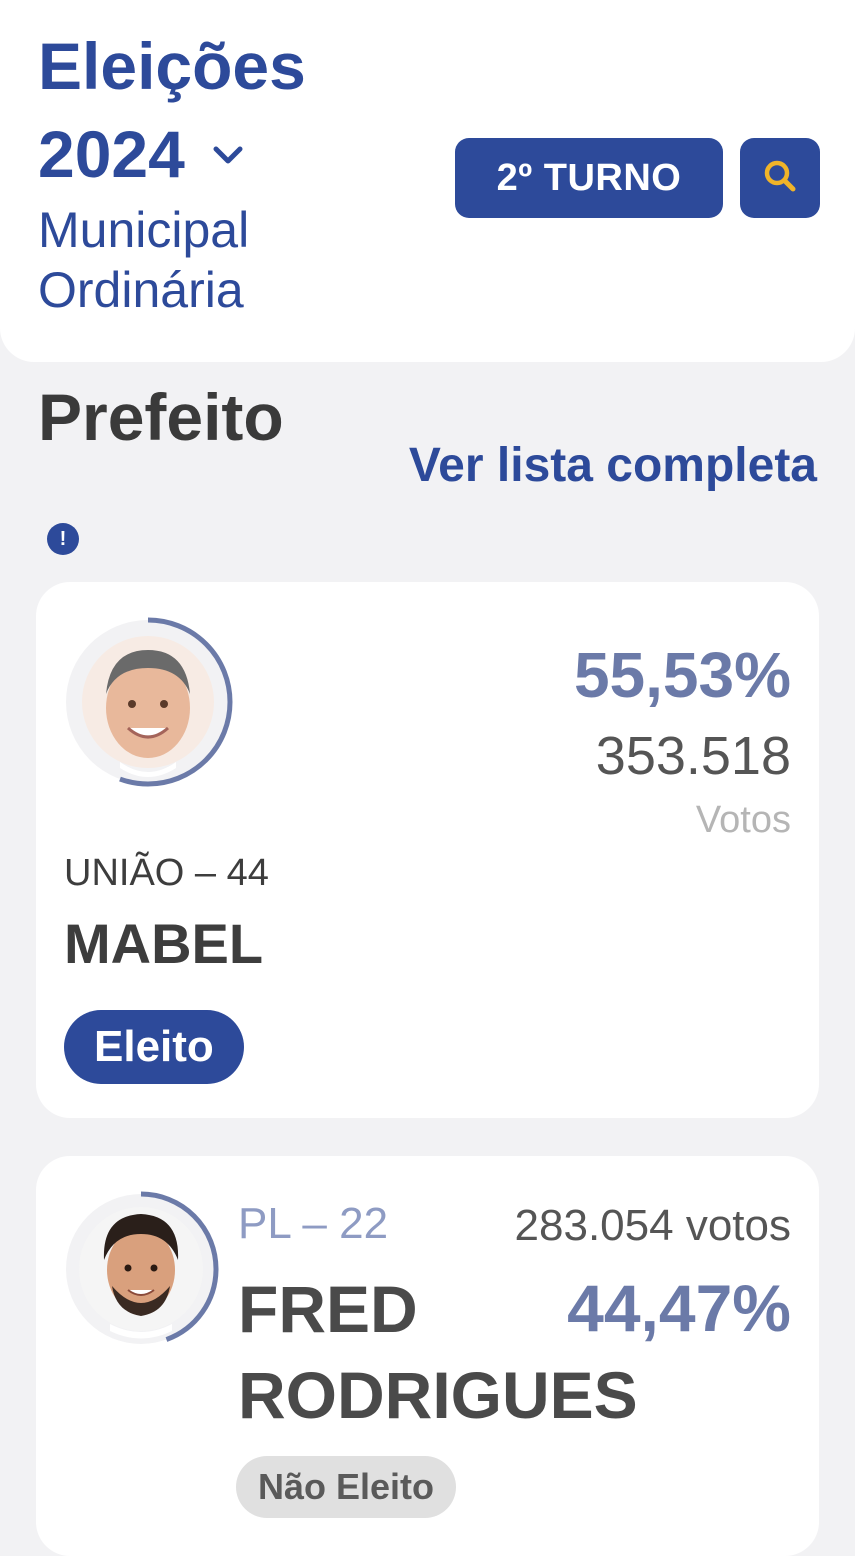 Image resolution: width=855 pixels, height=1556 pixels. Describe the element at coordinates (652, 1225) in the screenshot. I see `vote-count: 283.054 votos` at that location.